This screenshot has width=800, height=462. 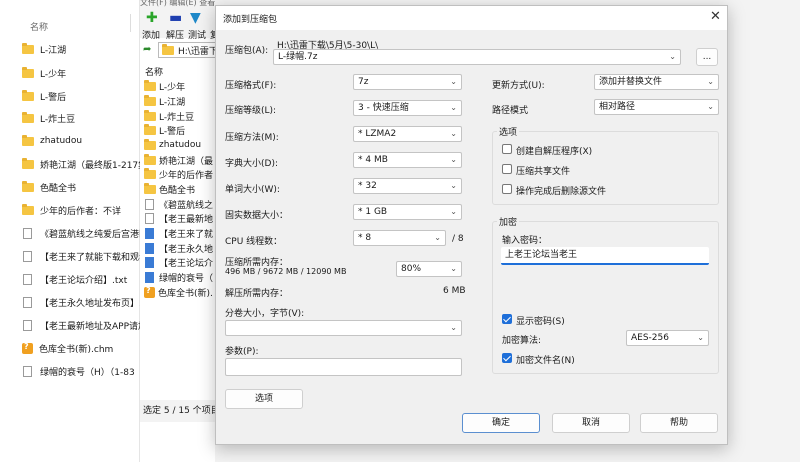 I want to click on cancel-button: 取消, so click(x=591, y=423).